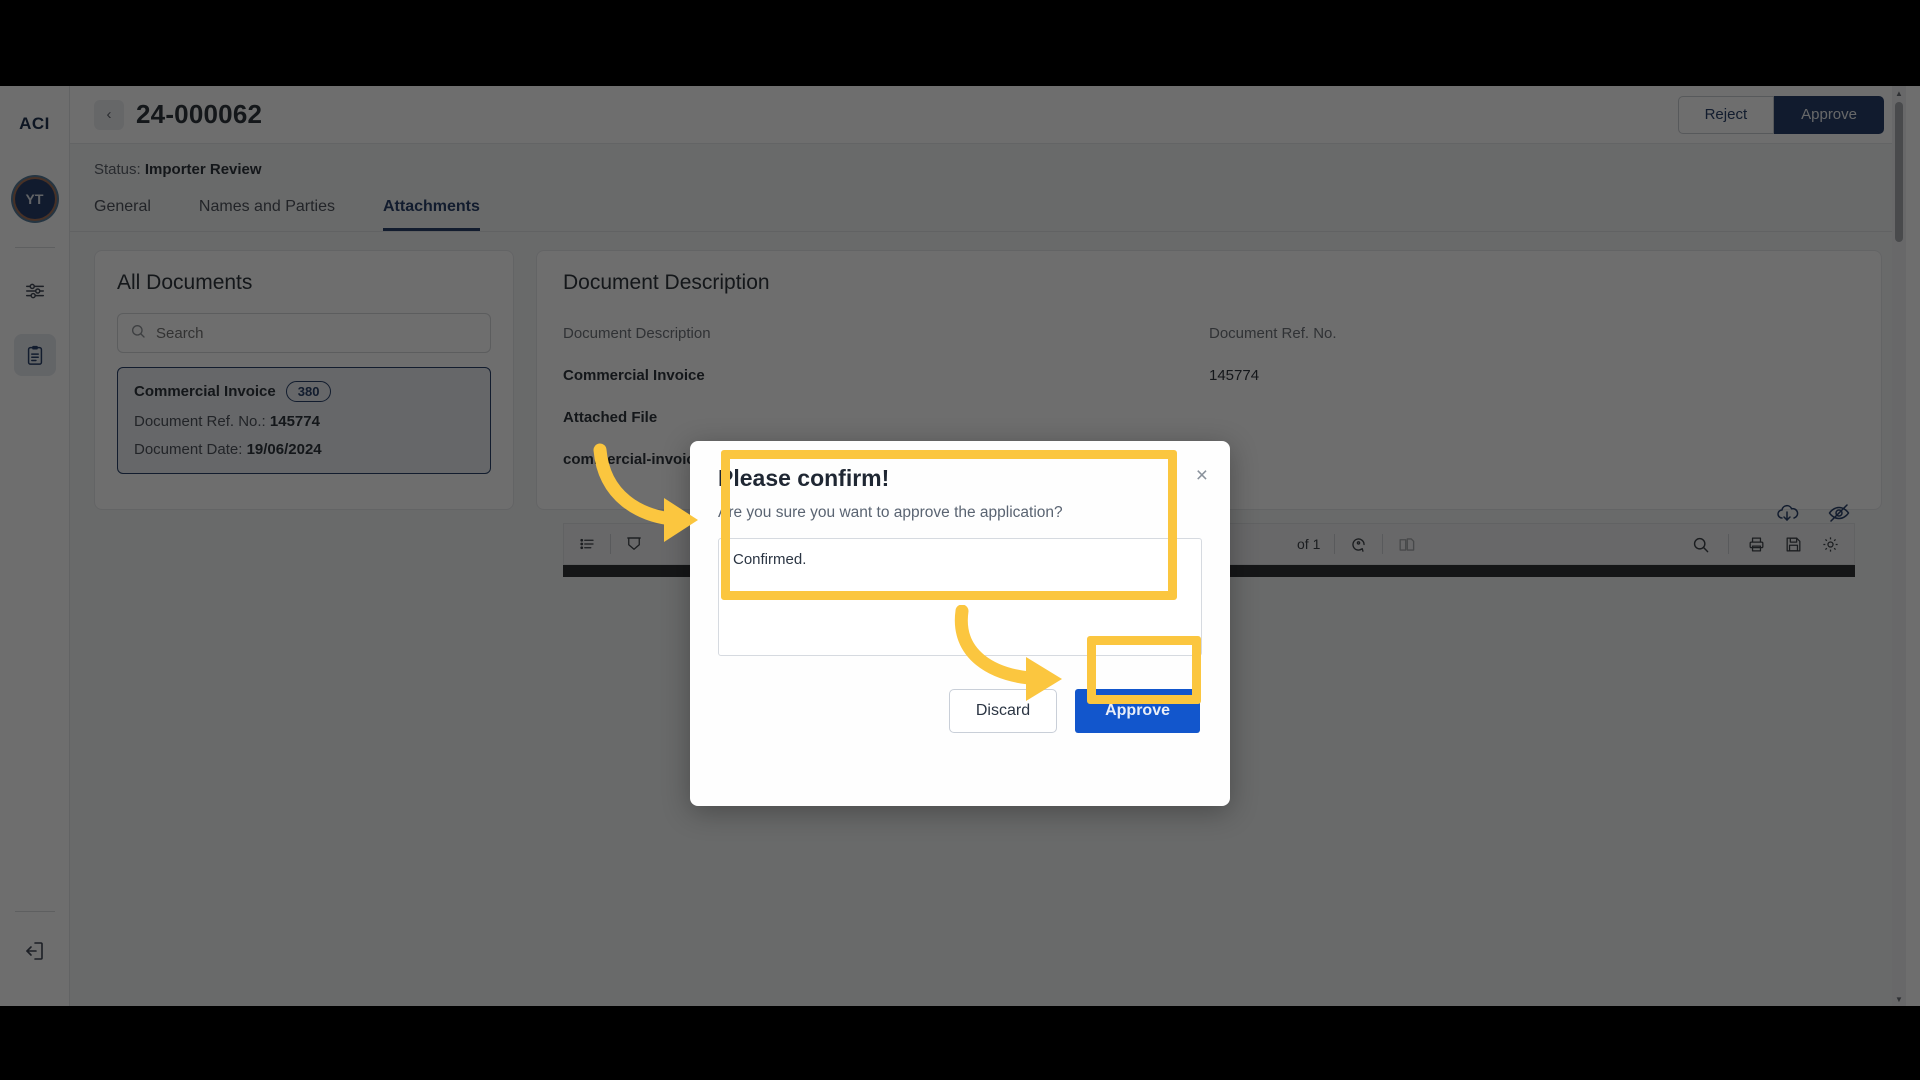 The height and width of the screenshot is (1080, 1920). I want to click on dialog-actions: Discard Approve, so click(960, 711).